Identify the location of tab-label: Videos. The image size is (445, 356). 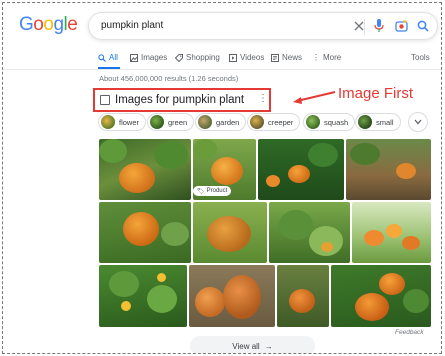
(252, 57).